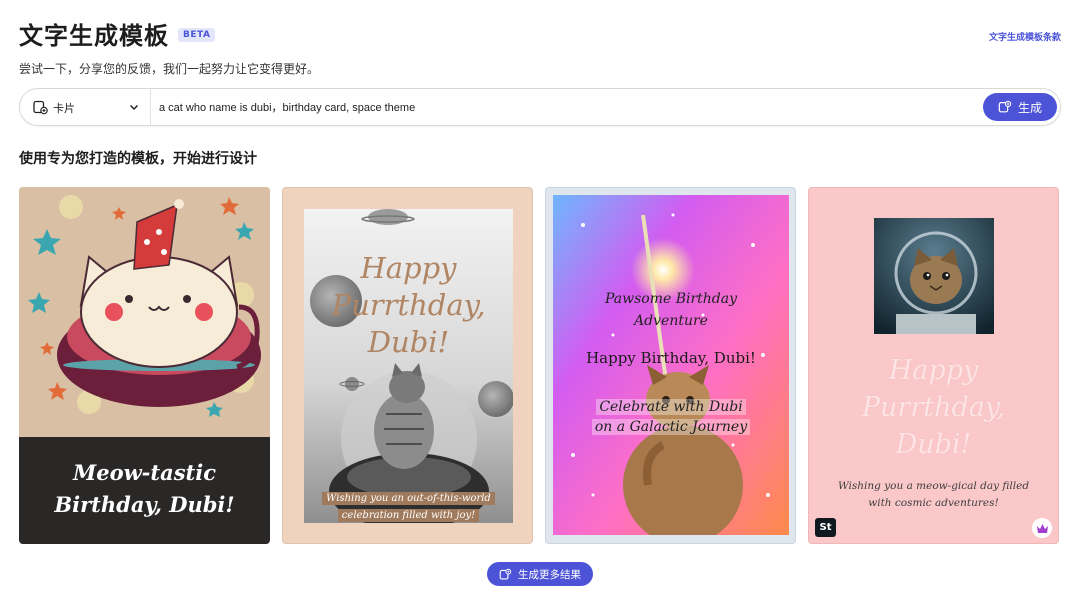  What do you see at coordinates (40, 107) in the screenshot?
I see `card-plus-icon` at bounding box center [40, 107].